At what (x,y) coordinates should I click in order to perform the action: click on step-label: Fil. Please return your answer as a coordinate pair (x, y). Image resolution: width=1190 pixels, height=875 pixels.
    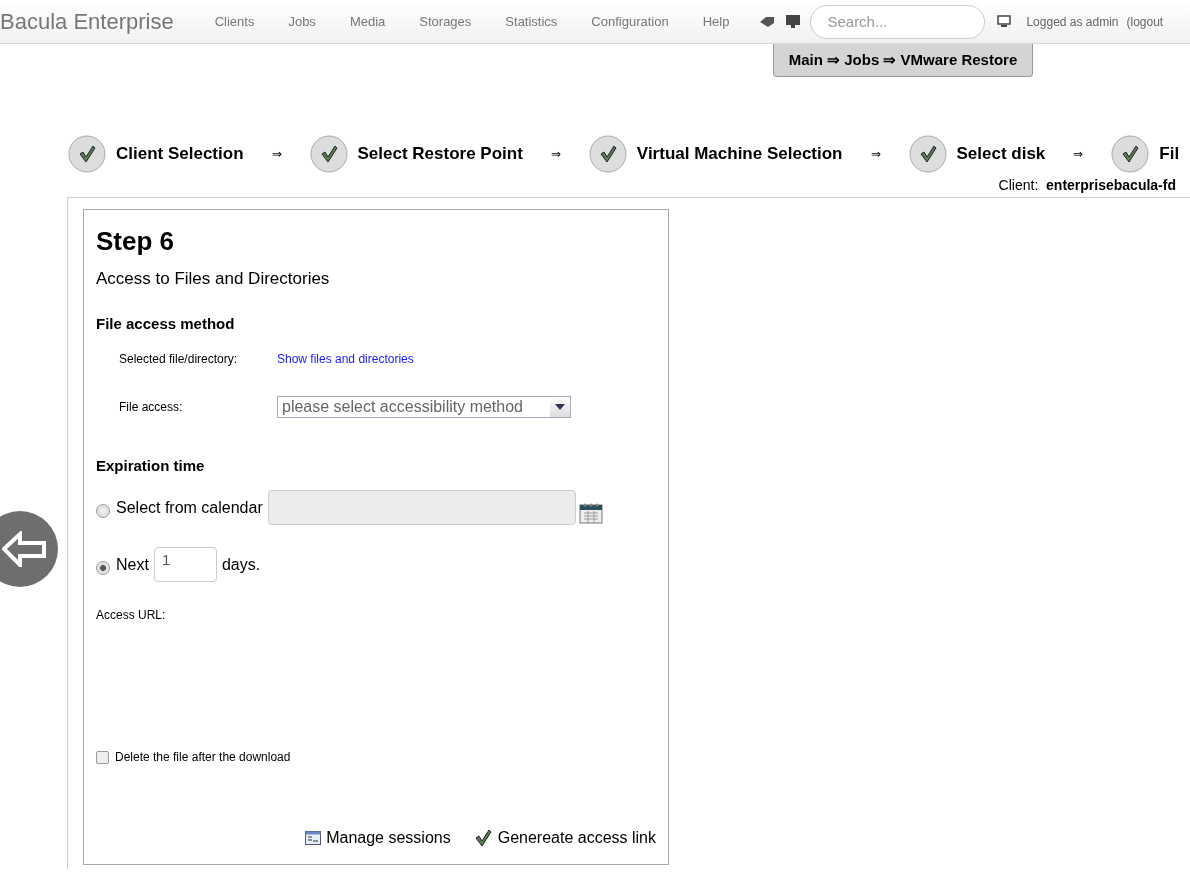
    Looking at the image, I should click on (1169, 154).